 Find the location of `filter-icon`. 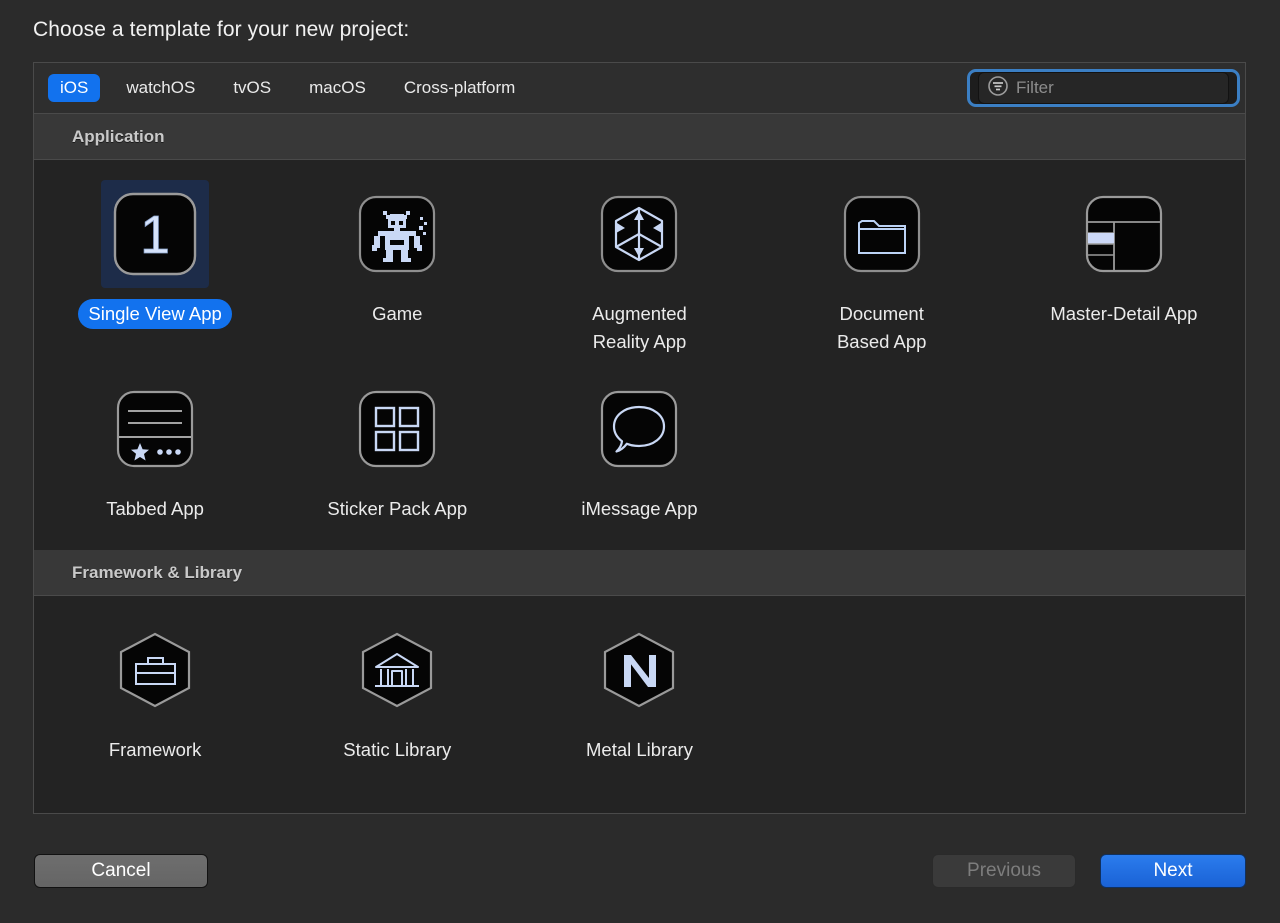

filter-icon is located at coordinates (998, 88).